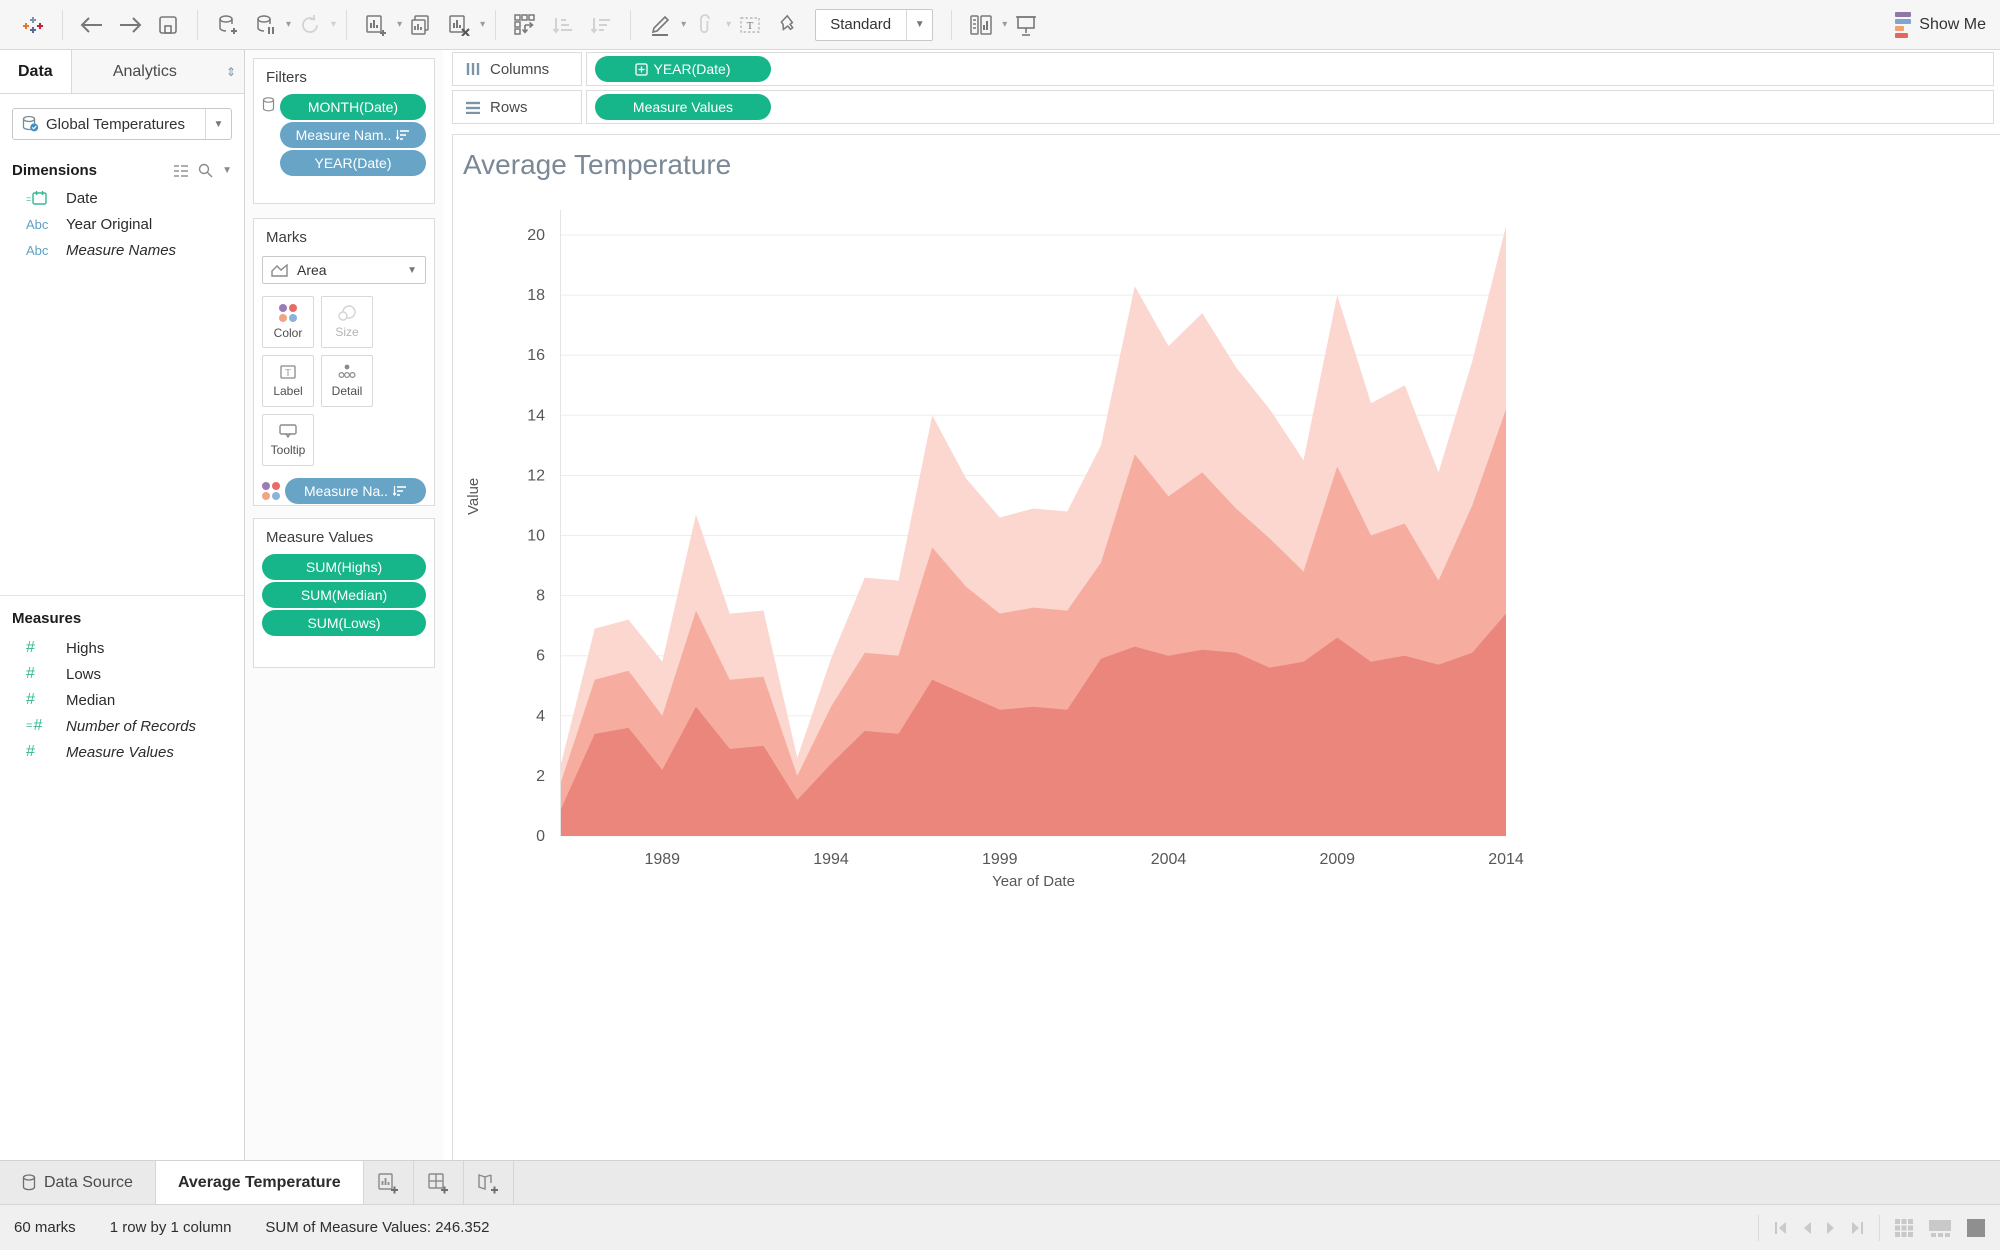 The width and height of the screenshot is (2000, 1250). Describe the element at coordinates (344, 270) in the screenshot. I see `mark-type-dropdown: Area ▼` at that location.